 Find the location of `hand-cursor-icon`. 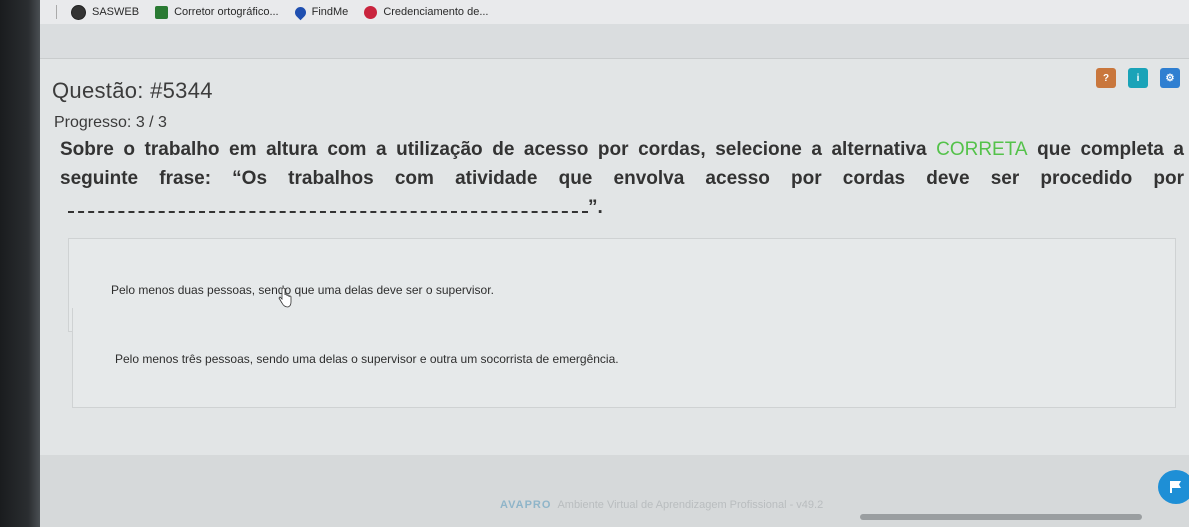

hand-cursor-icon is located at coordinates (285, 298).